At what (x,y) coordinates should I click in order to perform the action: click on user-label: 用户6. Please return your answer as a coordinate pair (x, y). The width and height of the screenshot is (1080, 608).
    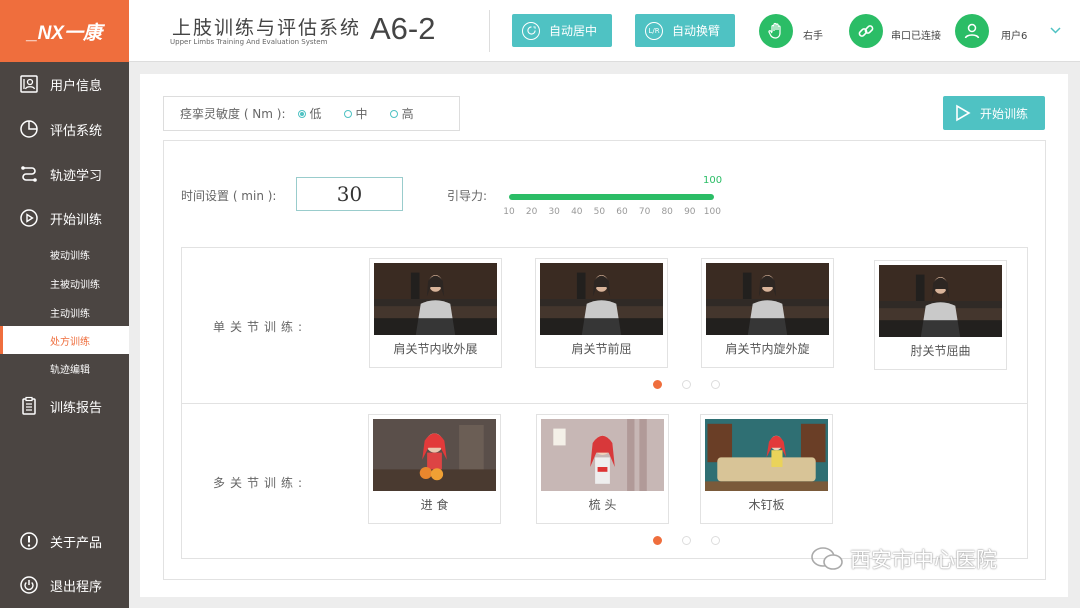
    Looking at the image, I should click on (1014, 36).